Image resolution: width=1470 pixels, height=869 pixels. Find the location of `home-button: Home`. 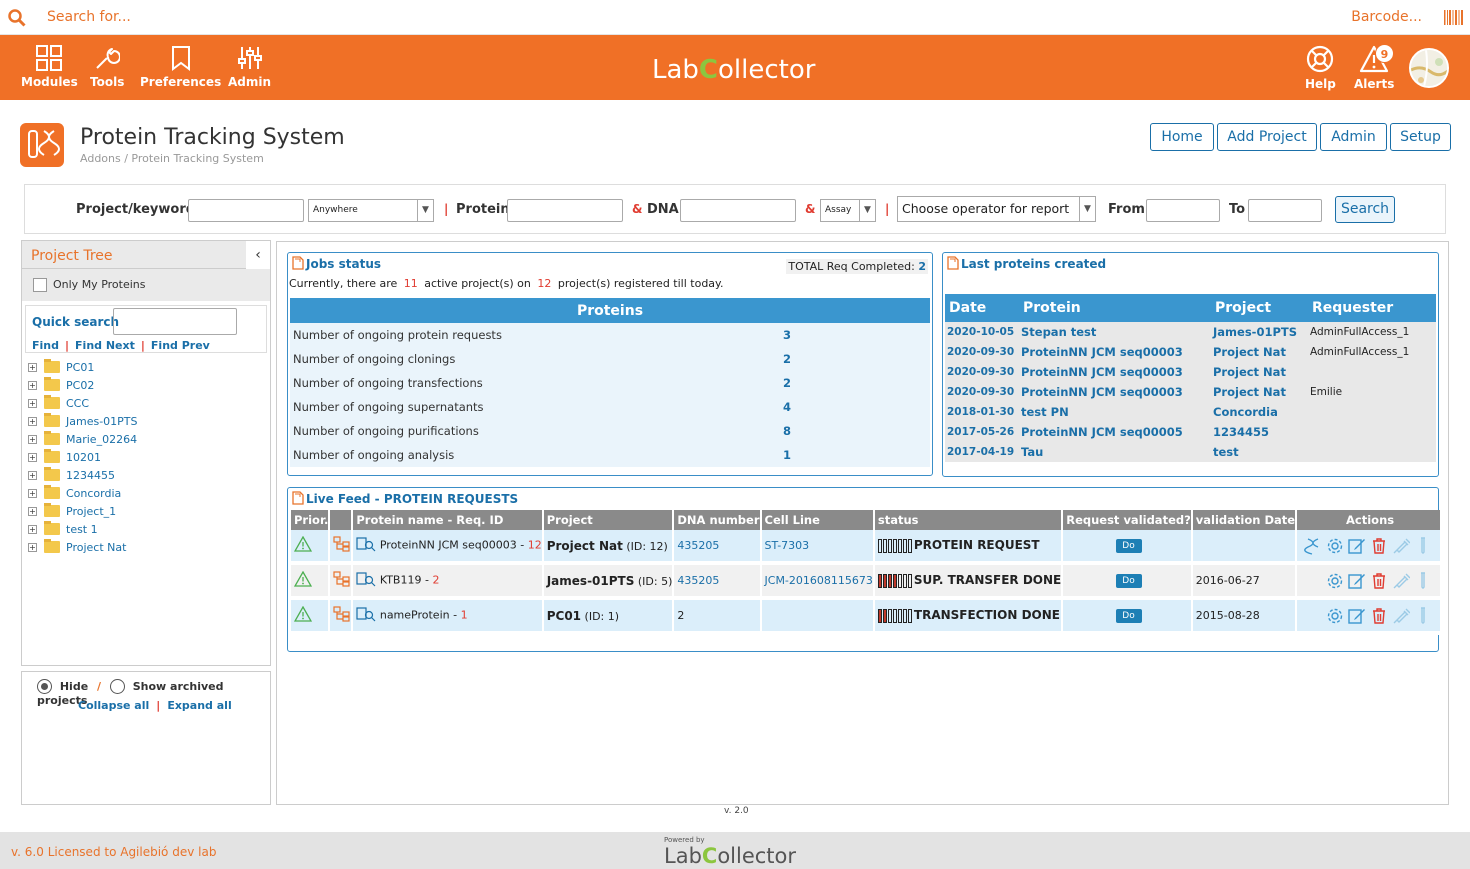

home-button: Home is located at coordinates (1182, 137).